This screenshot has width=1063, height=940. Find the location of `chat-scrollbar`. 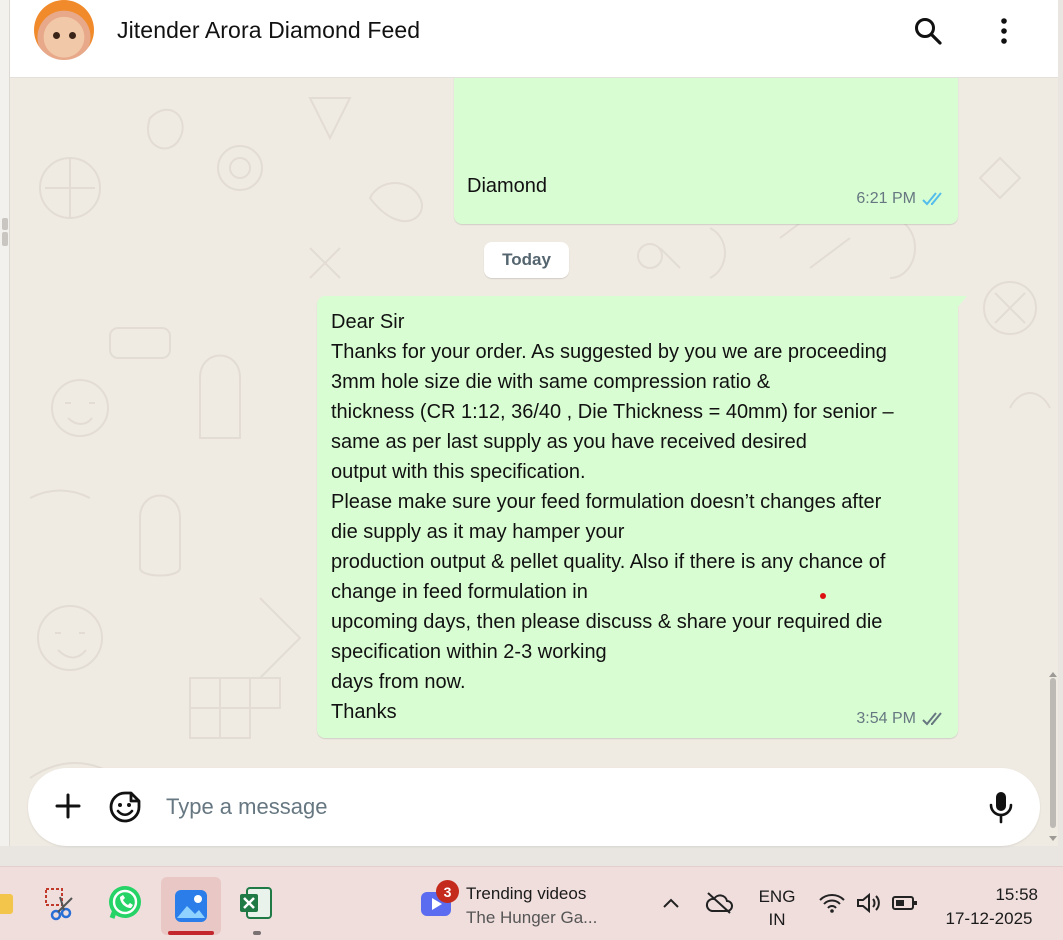

chat-scrollbar is located at coordinates (1053, 753).